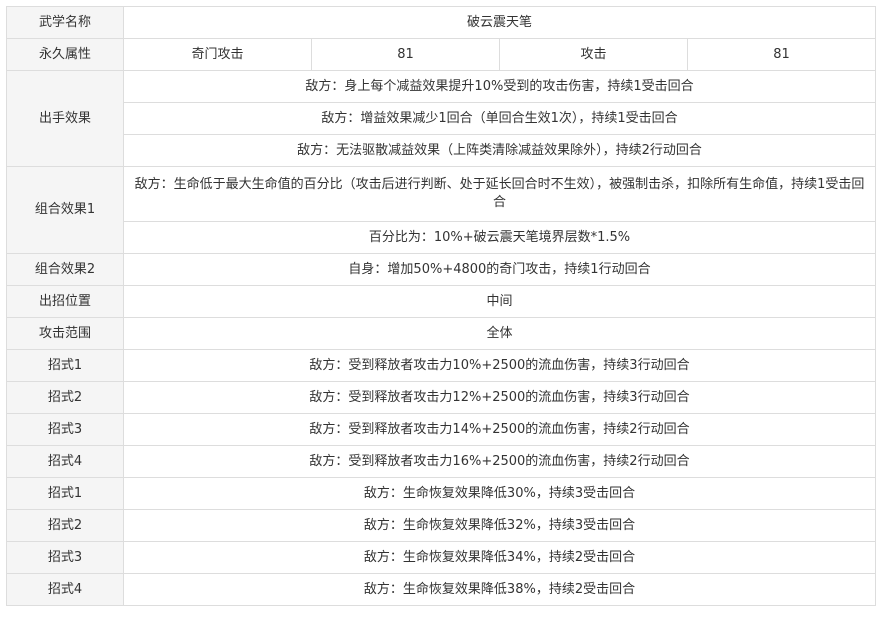 This screenshot has width=881, height=630. Describe the element at coordinates (593, 54) in the screenshot. I see `perm-value-3: 攻击` at that location.